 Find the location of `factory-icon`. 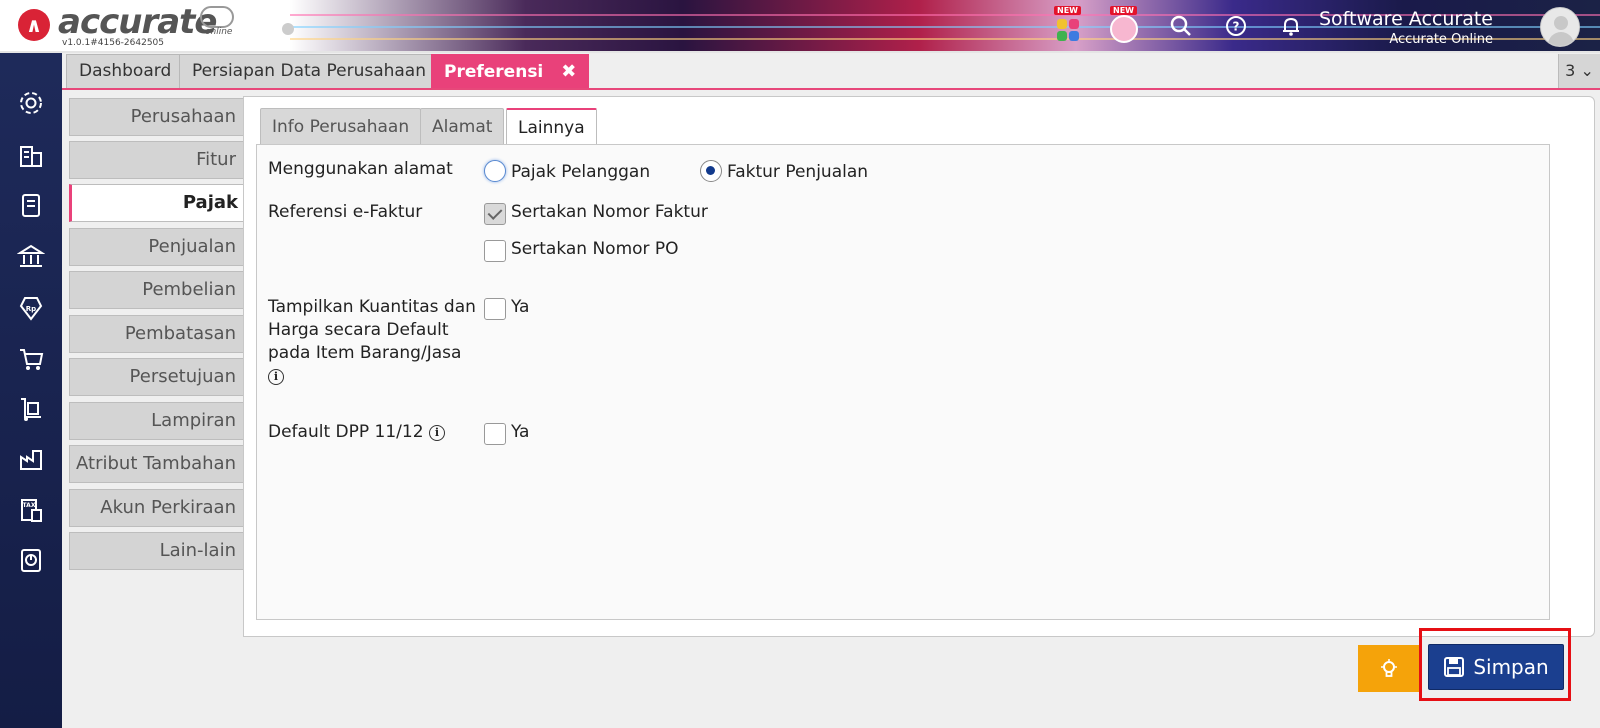

factory-icon is located at coordinates (31, 460).